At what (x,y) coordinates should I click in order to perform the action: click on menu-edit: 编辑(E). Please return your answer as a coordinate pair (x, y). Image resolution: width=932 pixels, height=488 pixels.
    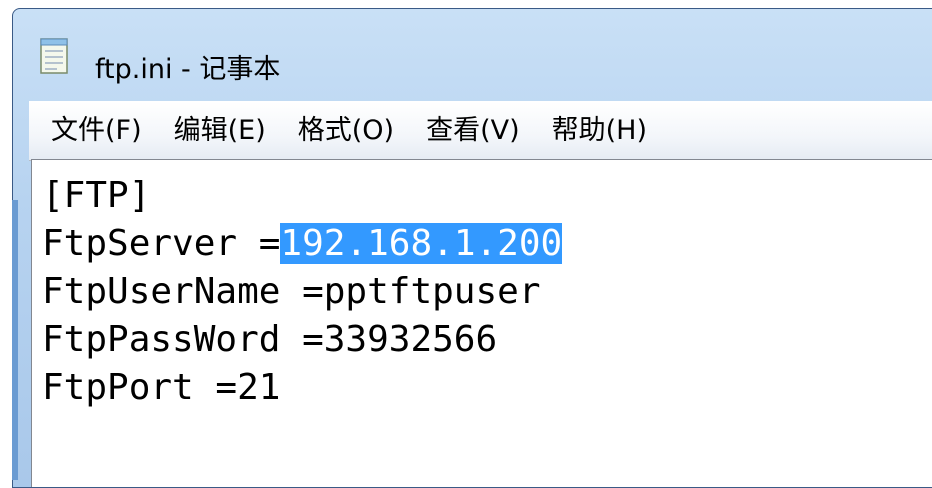
    Looking at the image, I should click on (220, 131).